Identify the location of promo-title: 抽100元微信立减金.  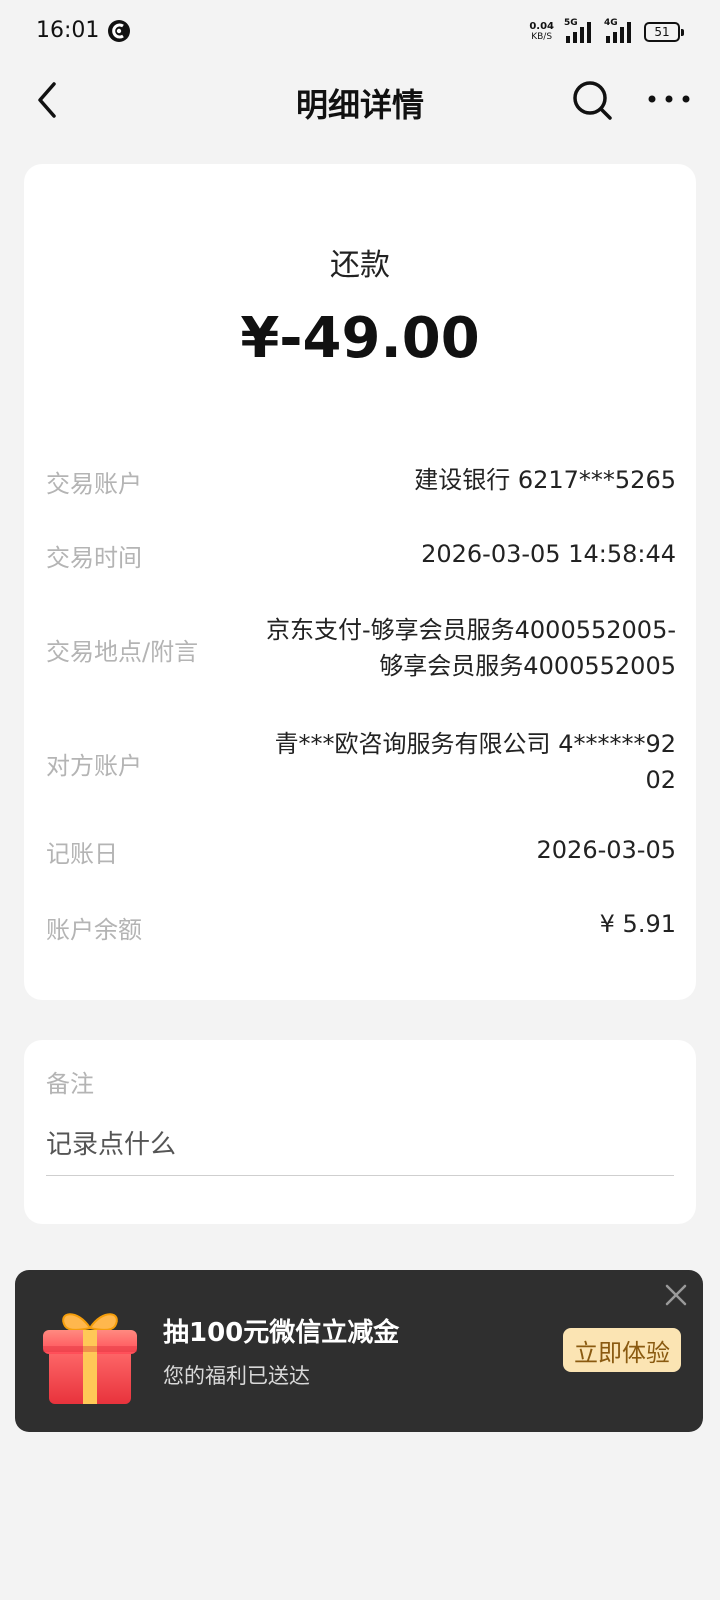
(281, 1333).